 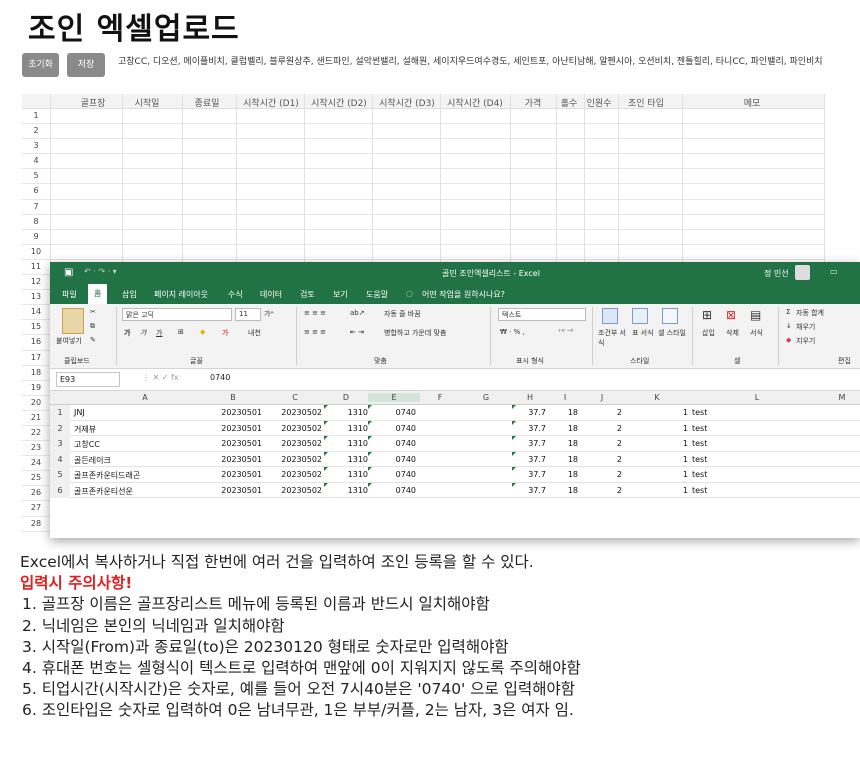 I want to click on phonetic-icon: 내천, so click(x=254, y=333).